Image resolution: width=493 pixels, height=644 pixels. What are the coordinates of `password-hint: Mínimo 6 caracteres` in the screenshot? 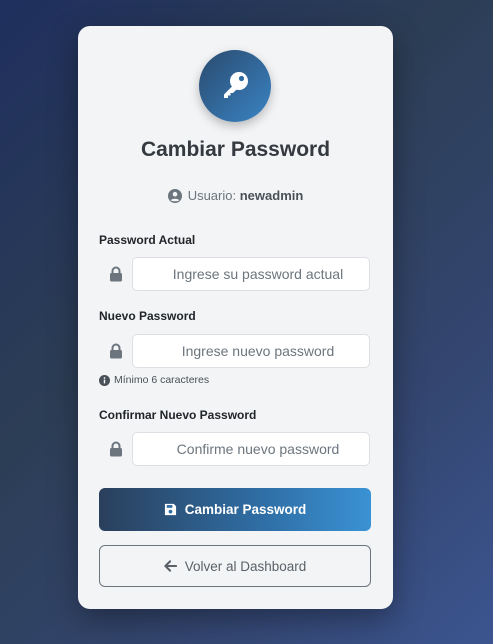 It's located at (154, 380).